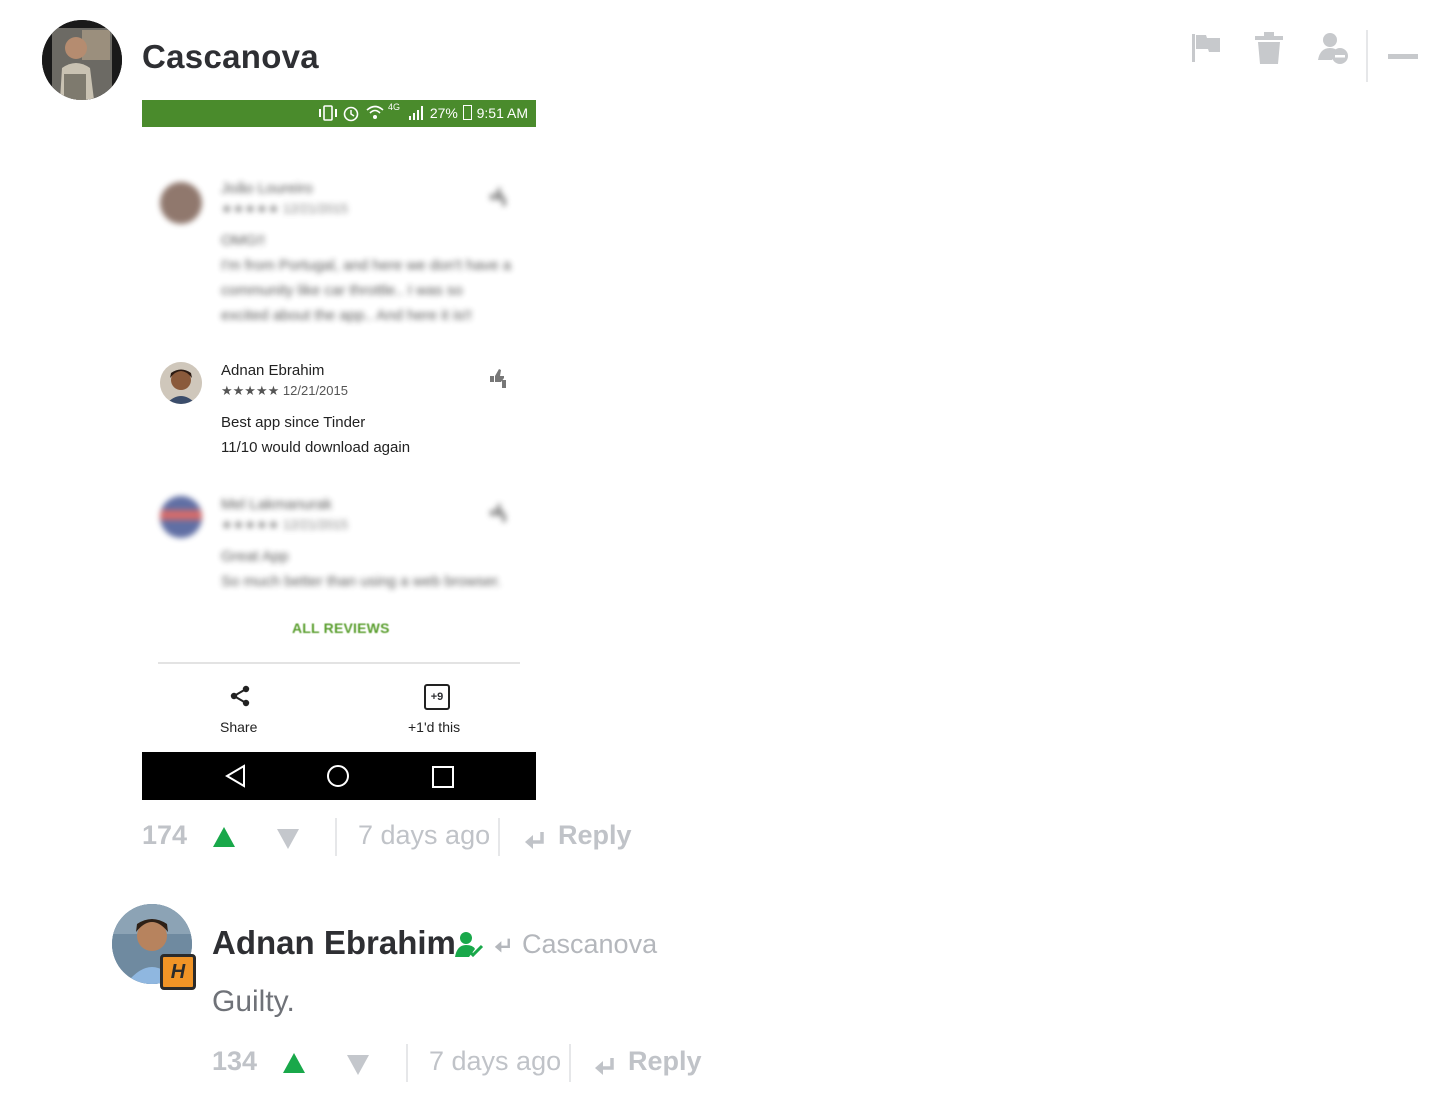  I want to click on flag-icon, so click(1206, 50).